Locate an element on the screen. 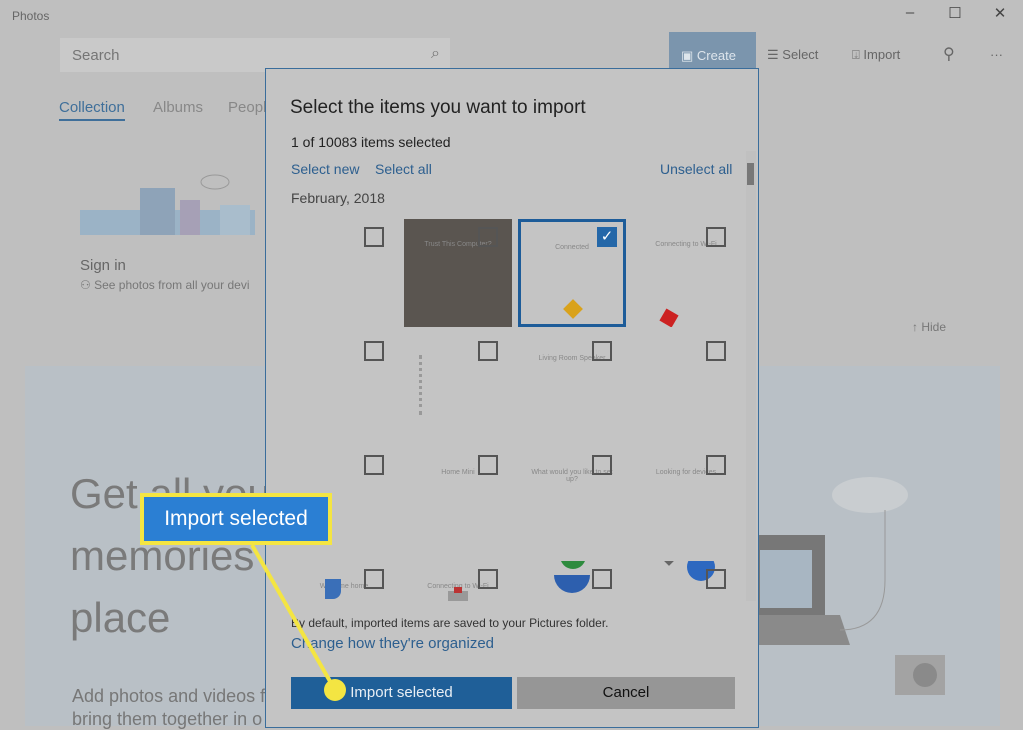 This screenshot has width=1023, height=730. thumbnail-item: Looking for devices is located at coordinates (686, 501).